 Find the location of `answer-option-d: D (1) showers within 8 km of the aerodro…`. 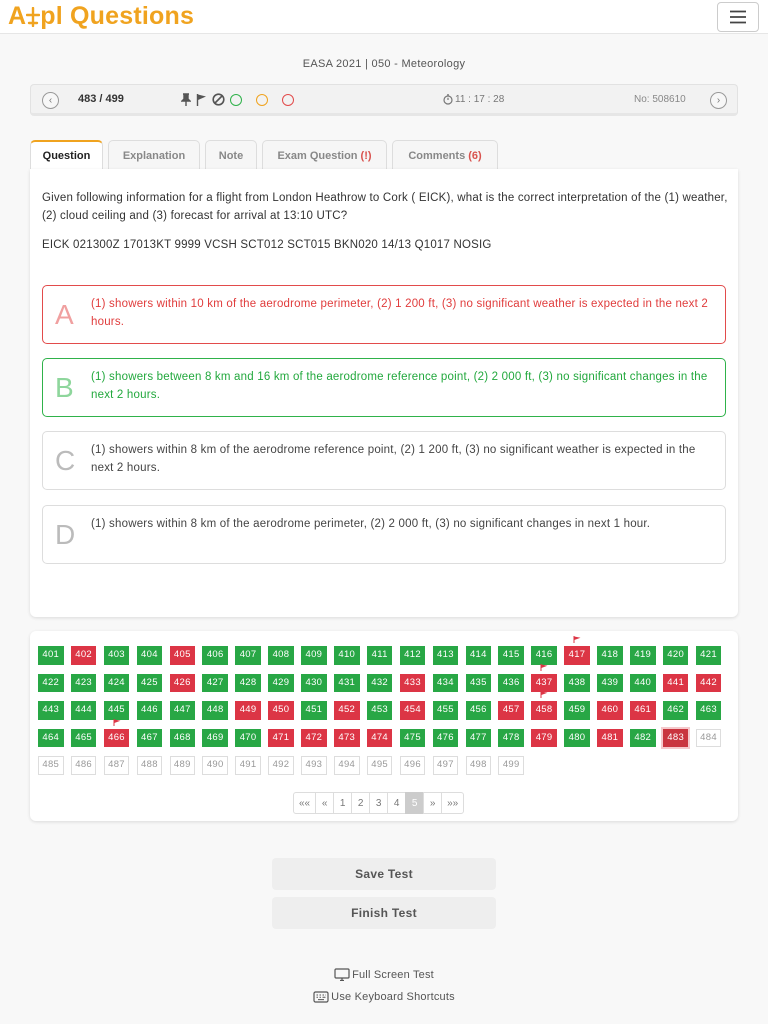

answer-option-d: D (1) showers within 8 km of the aerodro… is located at coordinates (384, 534).